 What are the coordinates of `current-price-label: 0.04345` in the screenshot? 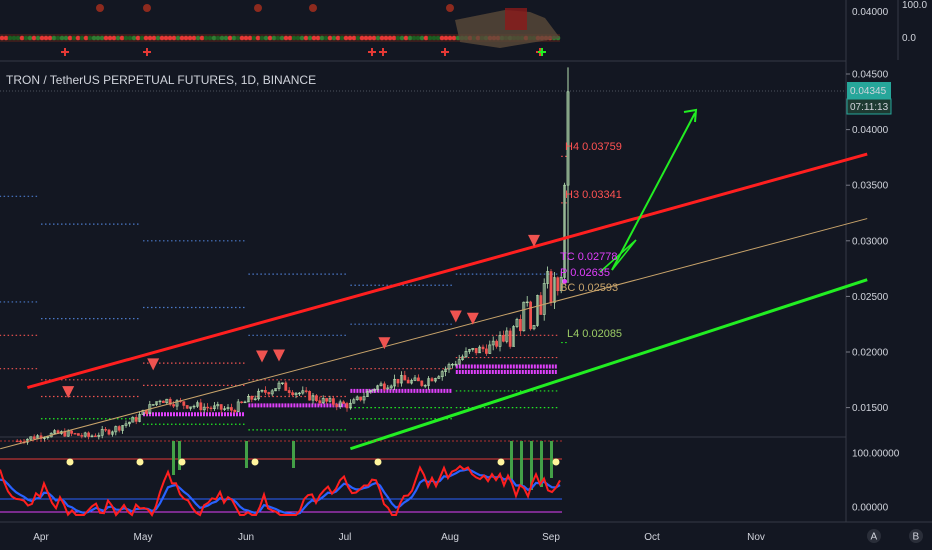 It's located at (868, 91).